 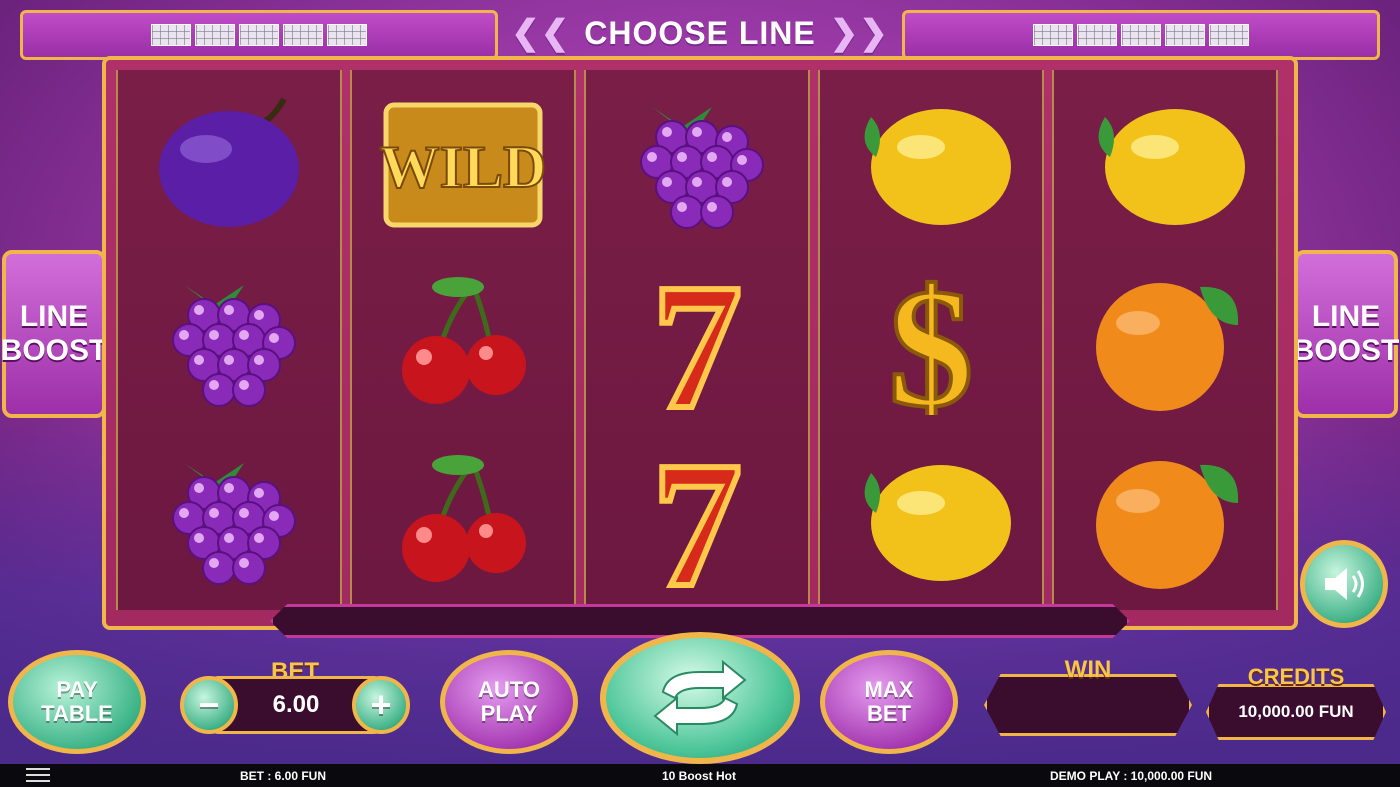 What do you see at coordinates (859, 33) in the screenshot?
I see `next-line-arrow: ❯❯` at bounding box center [859, 33].